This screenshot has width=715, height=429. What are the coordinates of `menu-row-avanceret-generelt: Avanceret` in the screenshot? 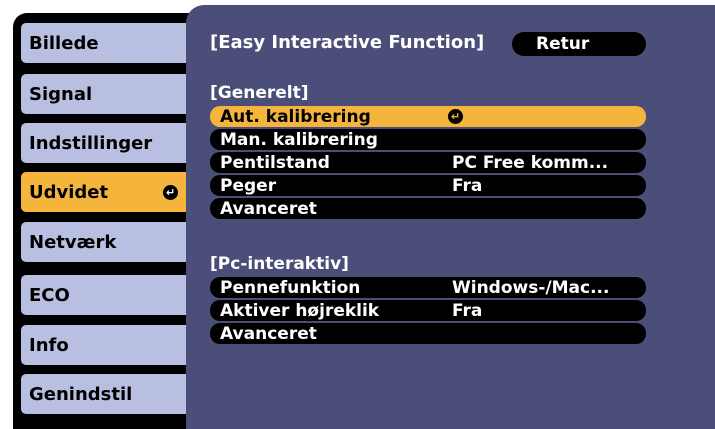 It's located at (428, 208).